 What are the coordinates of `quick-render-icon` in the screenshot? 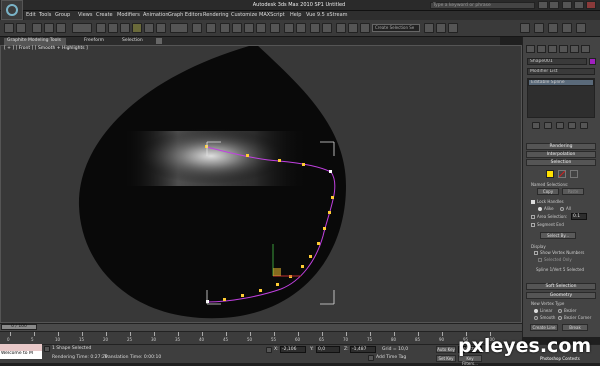 It's located at (453, 28).